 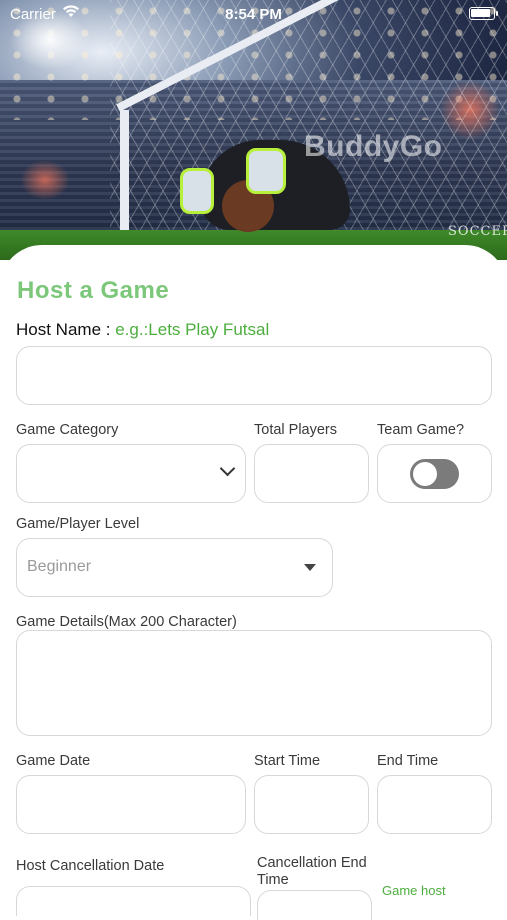 I want to click on start-time-label: Start Time, so click(x=287, y=761).